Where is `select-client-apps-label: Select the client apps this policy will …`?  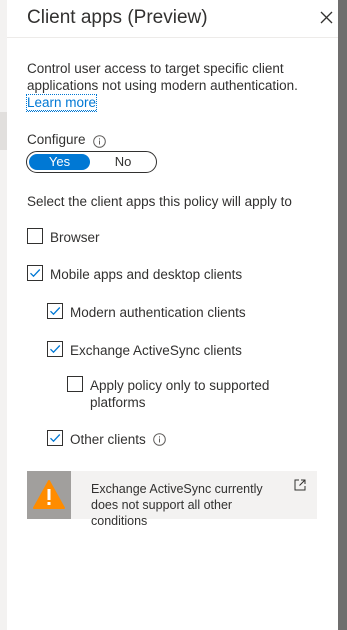
select-client-apps-label: Select the client apps this policy will … is located at coordinates (159, 201).